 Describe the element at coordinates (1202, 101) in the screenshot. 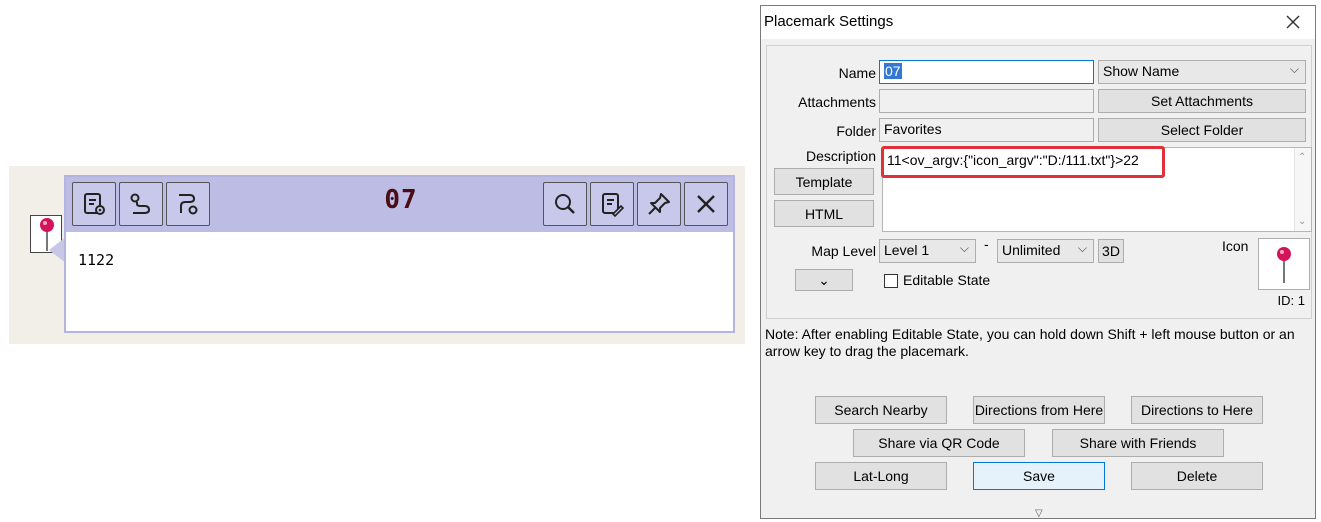

I see `set-attachments-button: Set Attachments` at that location.